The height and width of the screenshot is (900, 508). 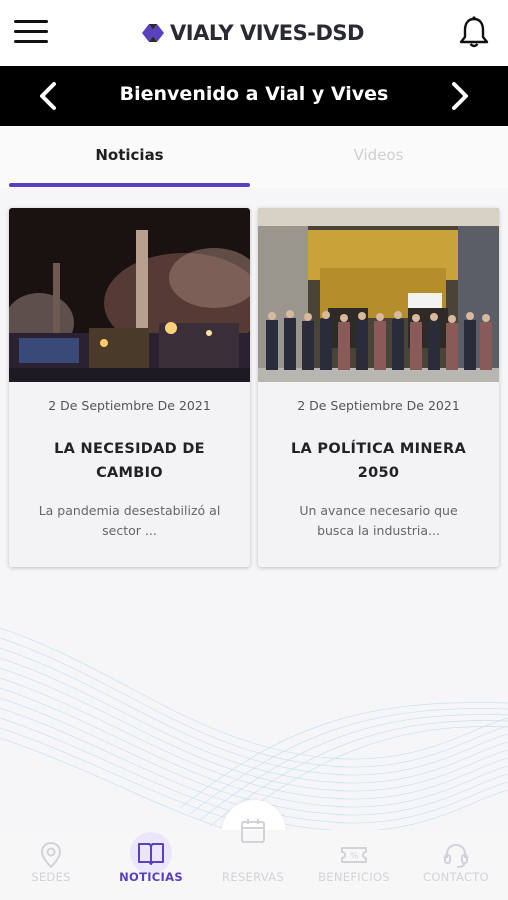 I want to click on nav-label: NOTICIAS, so click(x=151, y=877).